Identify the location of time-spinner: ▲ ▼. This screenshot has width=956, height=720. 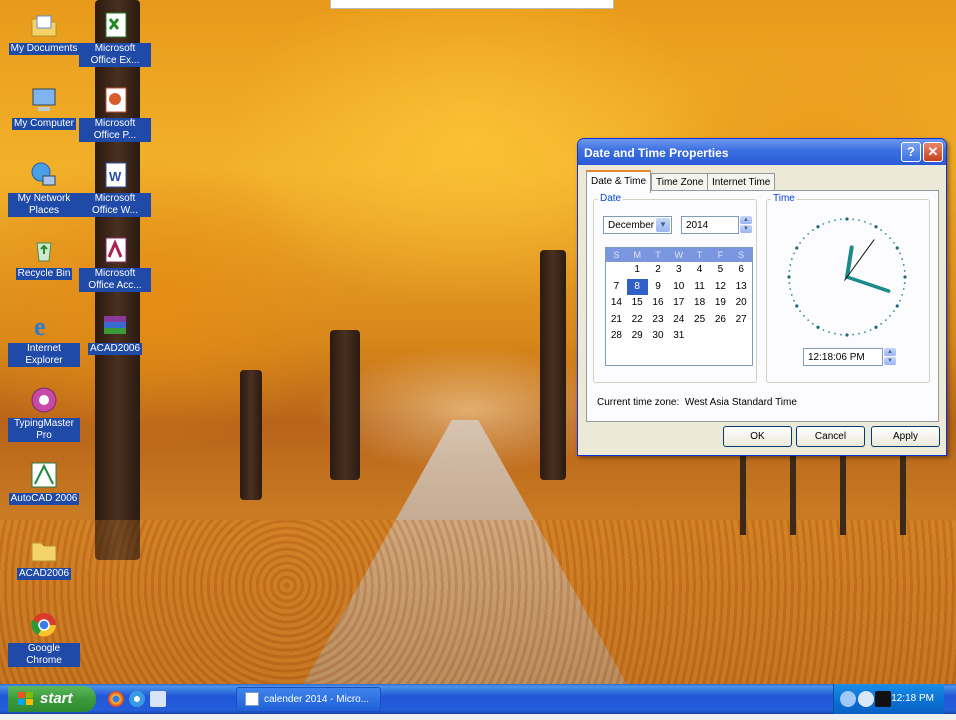
(890, 357).